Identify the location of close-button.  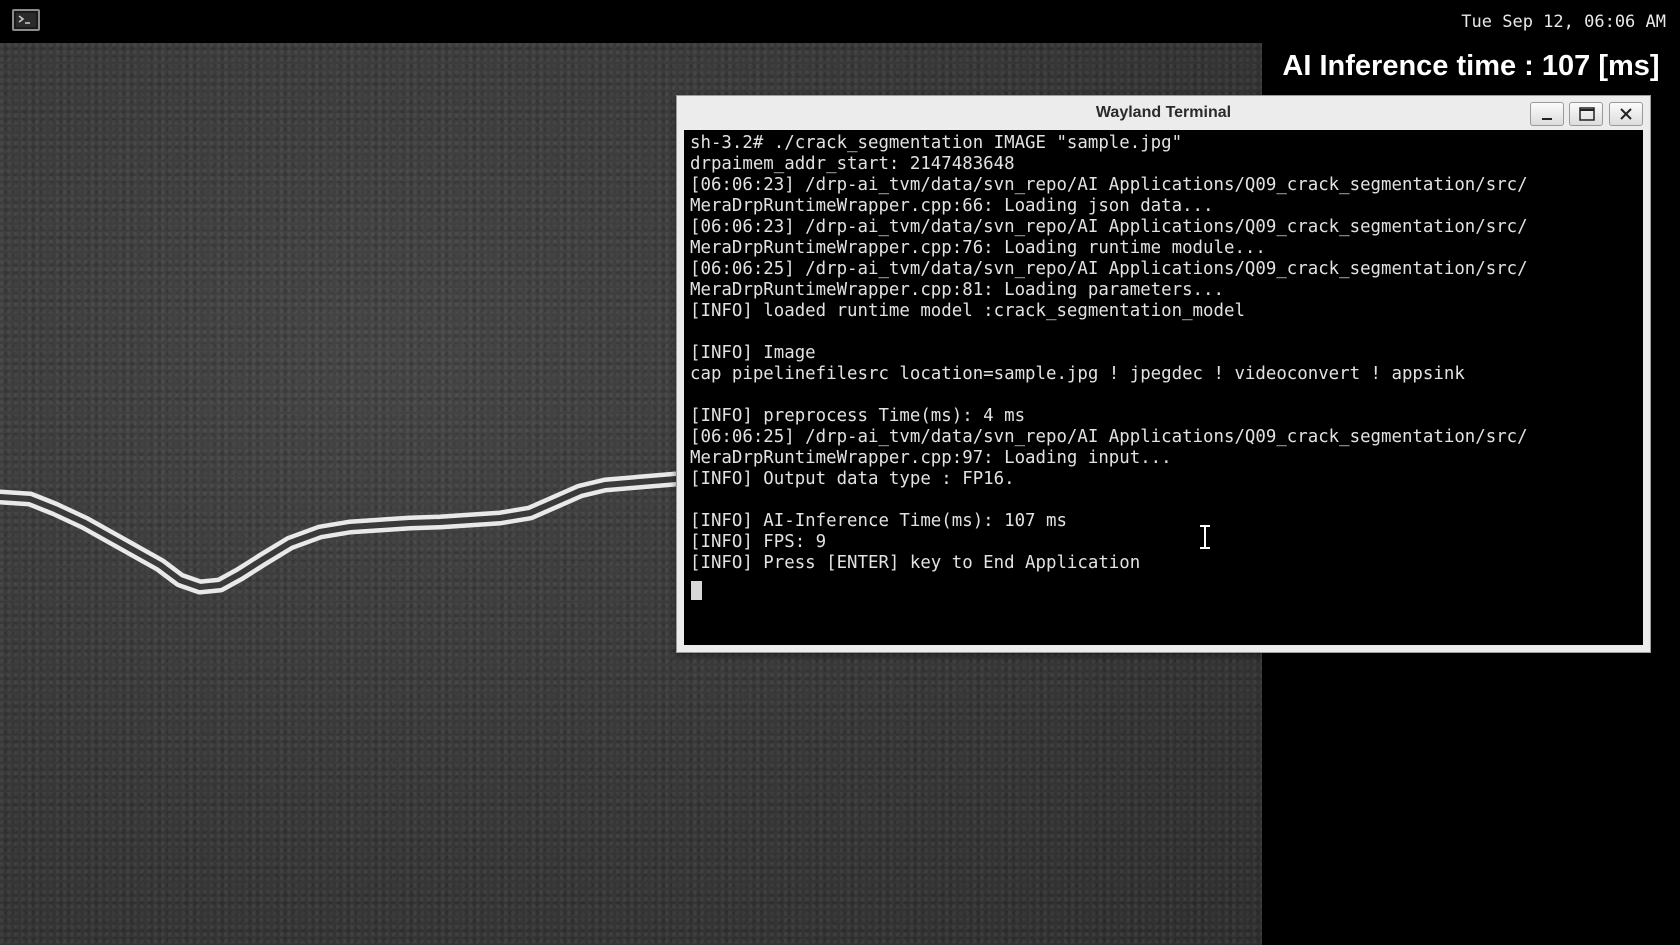
(1626, 114).